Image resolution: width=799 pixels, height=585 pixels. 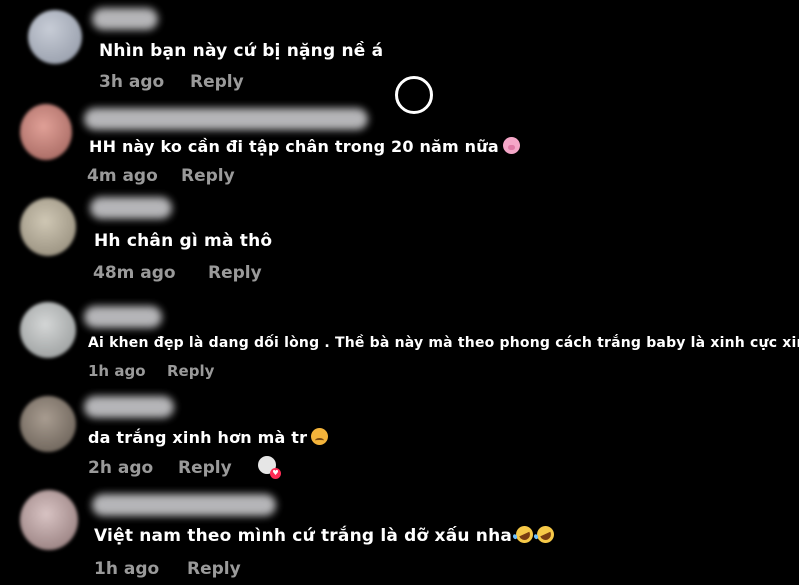 I want to click on comment-timestamp: 48m ago, so click(x=134, y=273).